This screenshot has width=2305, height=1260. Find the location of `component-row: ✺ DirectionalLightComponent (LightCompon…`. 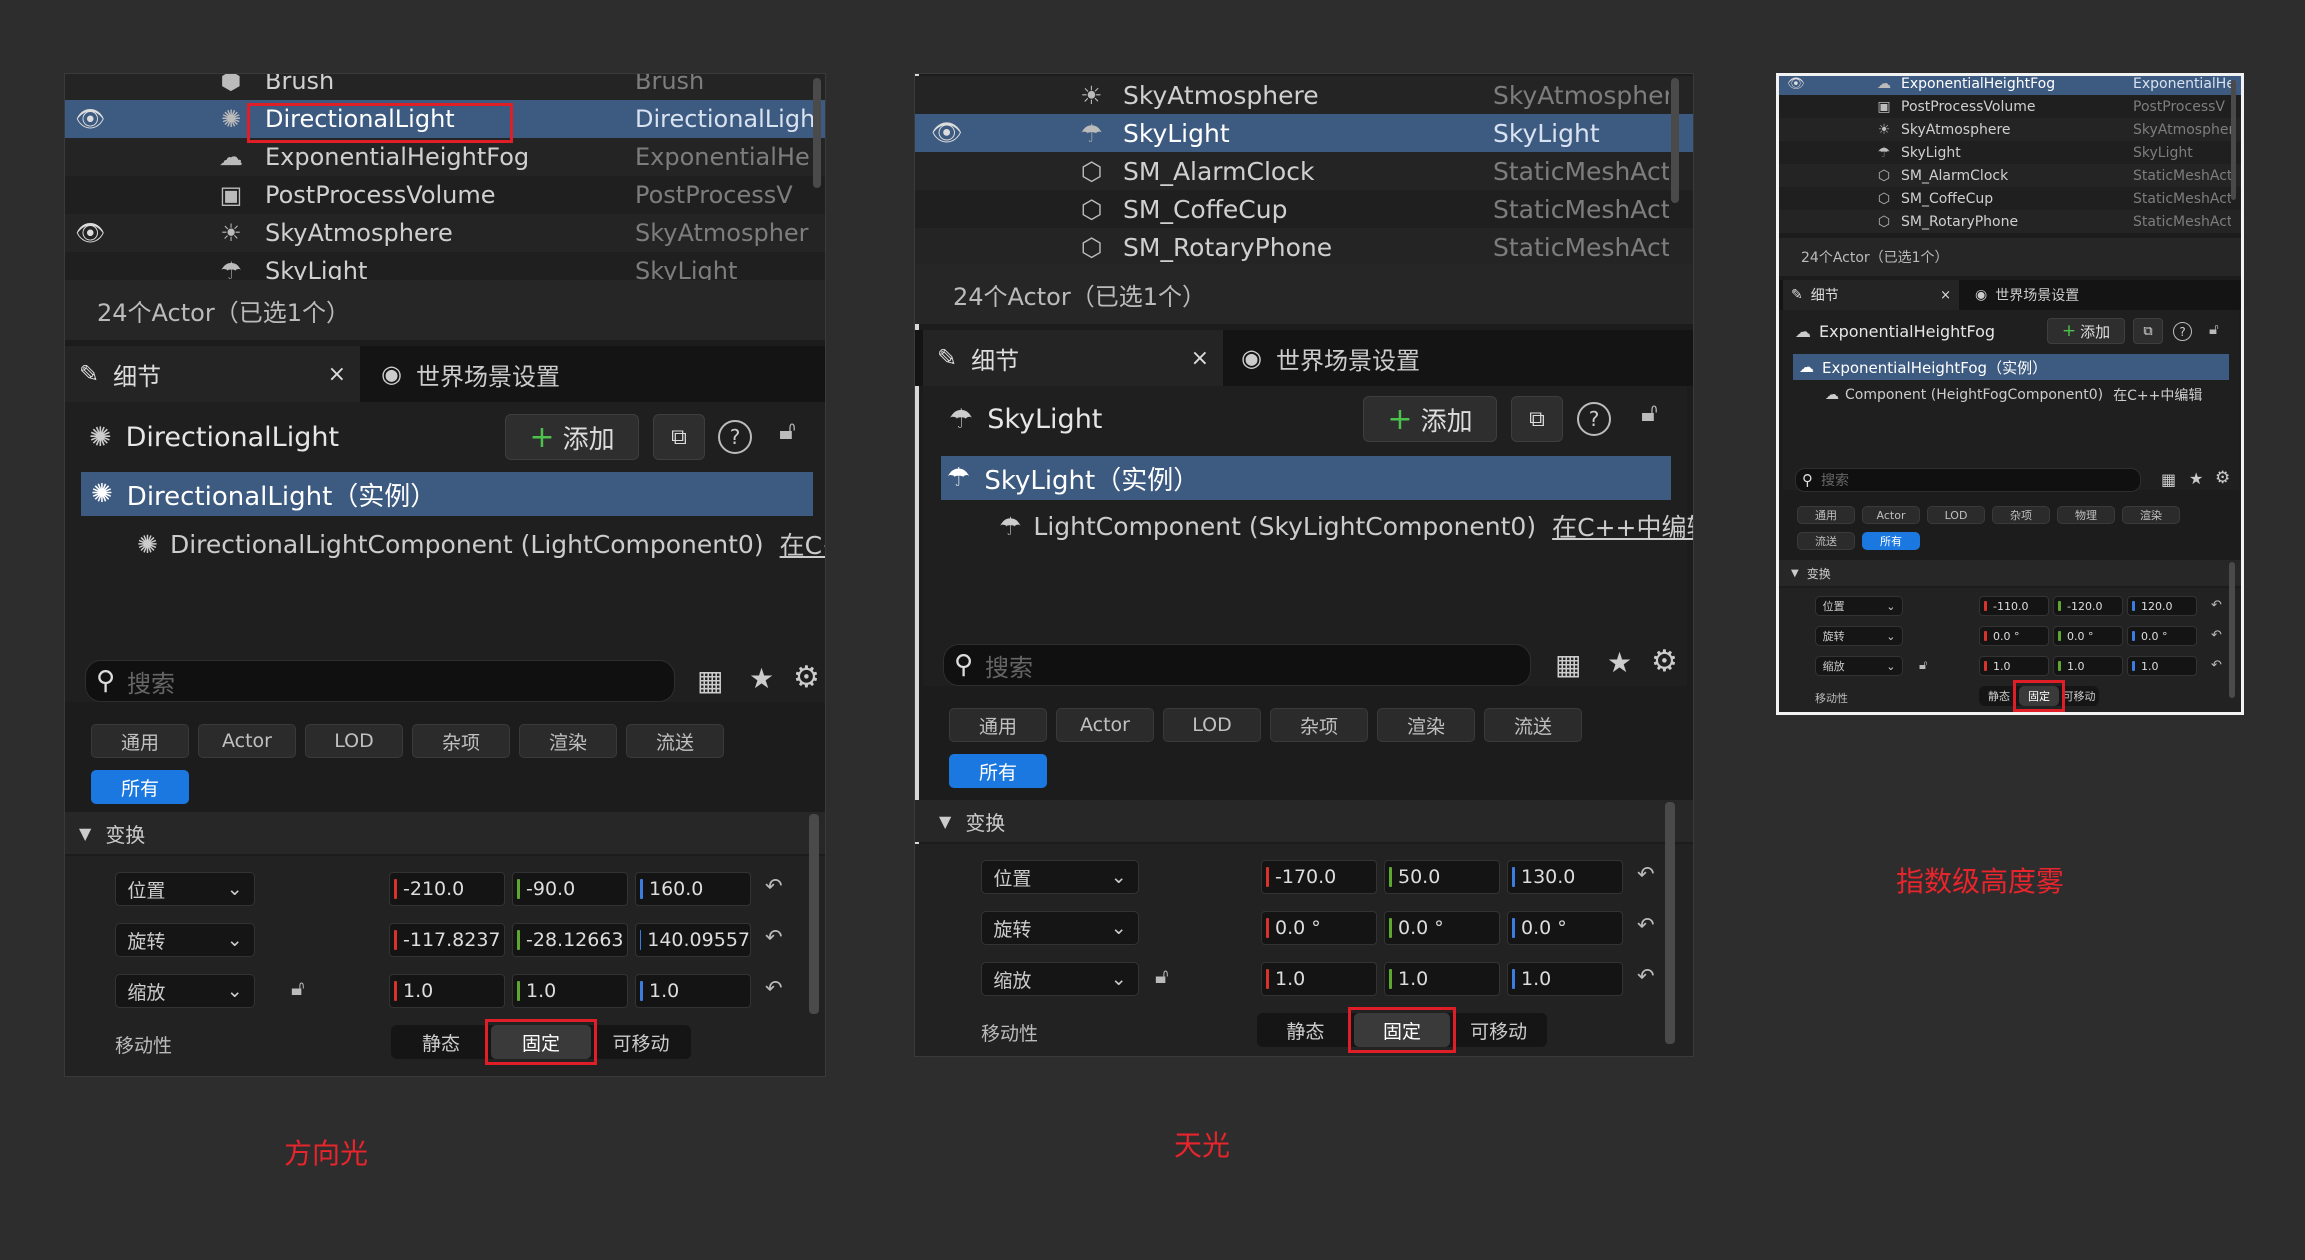

component-row: ✺ DirectionalLightComponent (LightCompon… is located at coordinates (481, 544).